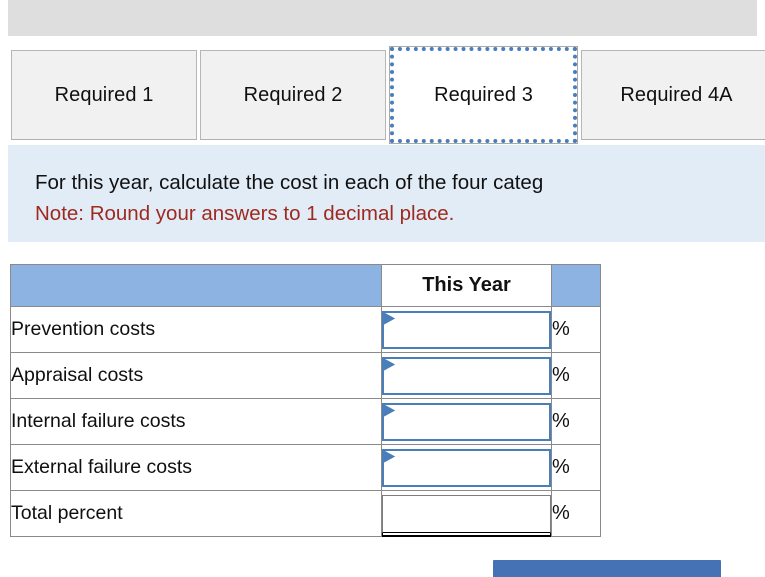 This screenshot has height=577, width=765. I want to click on tab-required-3: Required 3, so click(483, 95).